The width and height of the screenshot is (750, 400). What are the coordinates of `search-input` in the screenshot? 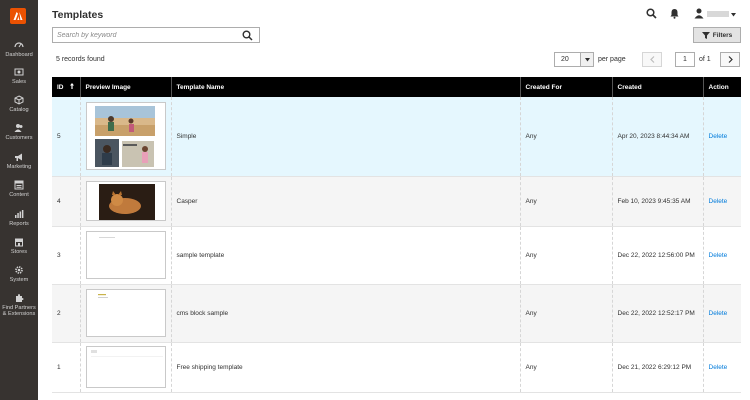 It's located at (143, 35).